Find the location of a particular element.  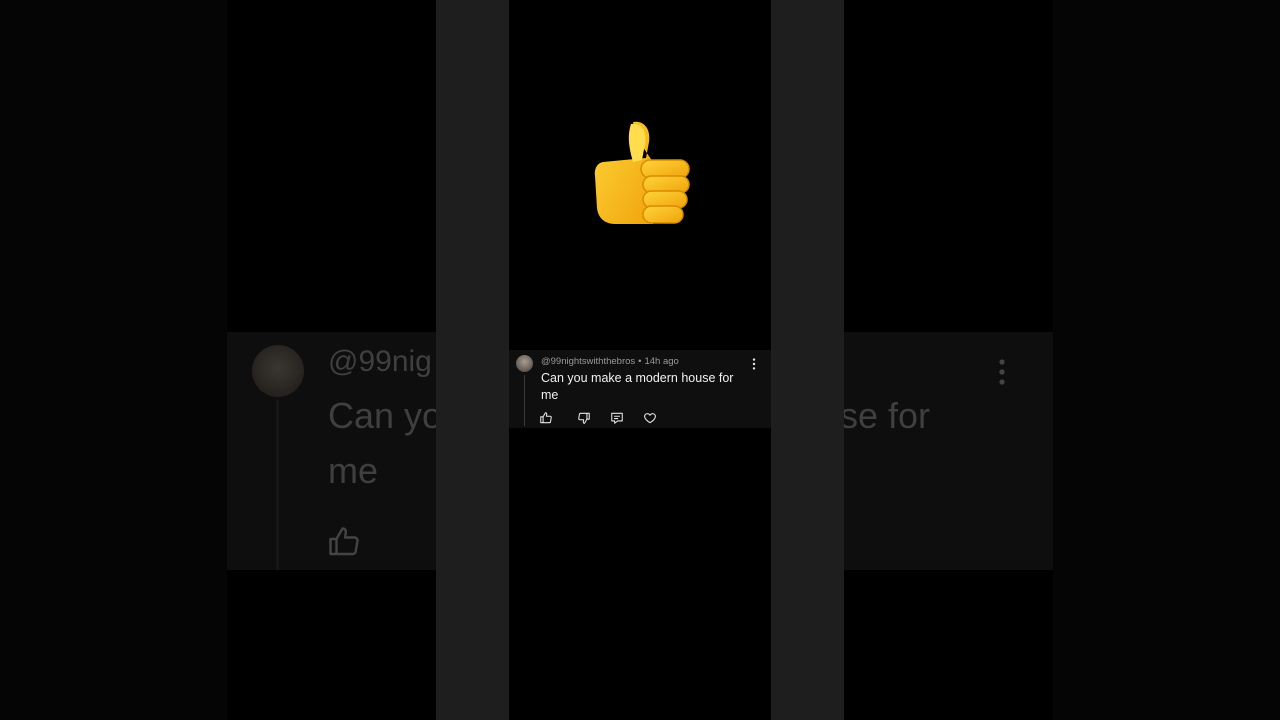

background-username: @99nig is located at coordinates (380, 361).